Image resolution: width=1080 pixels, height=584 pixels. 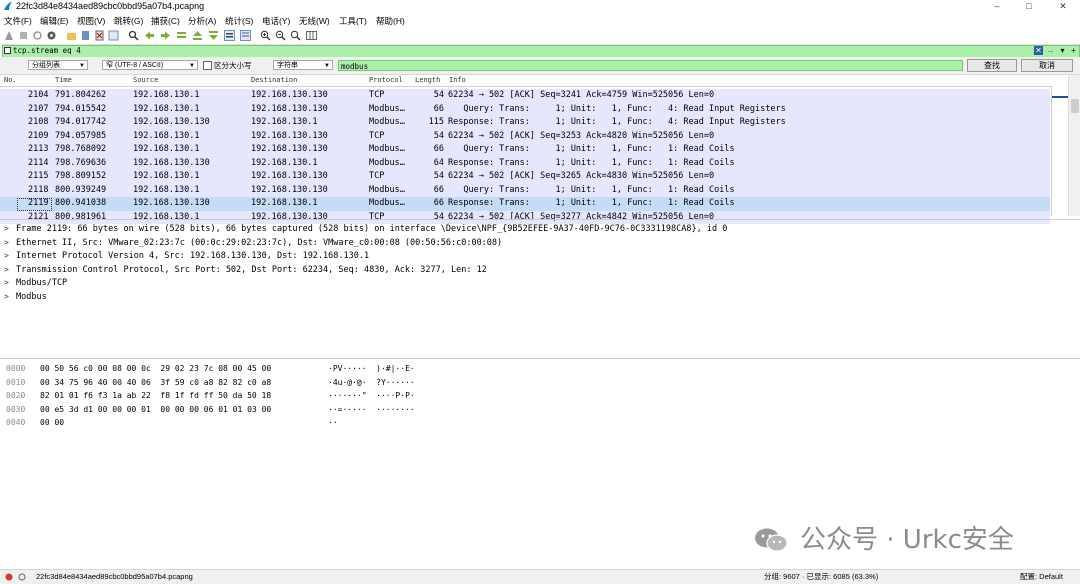 What do you see at coordinates (540, 37) in the screenshot?
I see `main-toolbar` at bounding box center [540, 37].